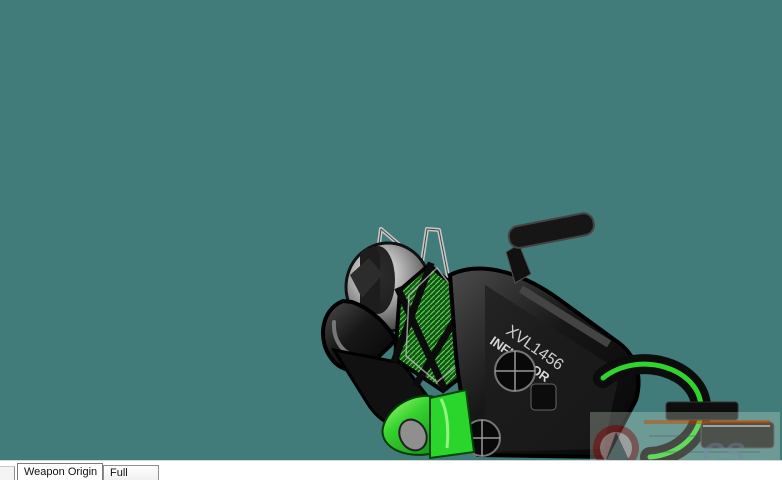 The image size is (782, 480). Describe the element at coordinates (685, 436) in the screenshot. I see `watermark-logo: CS` at that location.